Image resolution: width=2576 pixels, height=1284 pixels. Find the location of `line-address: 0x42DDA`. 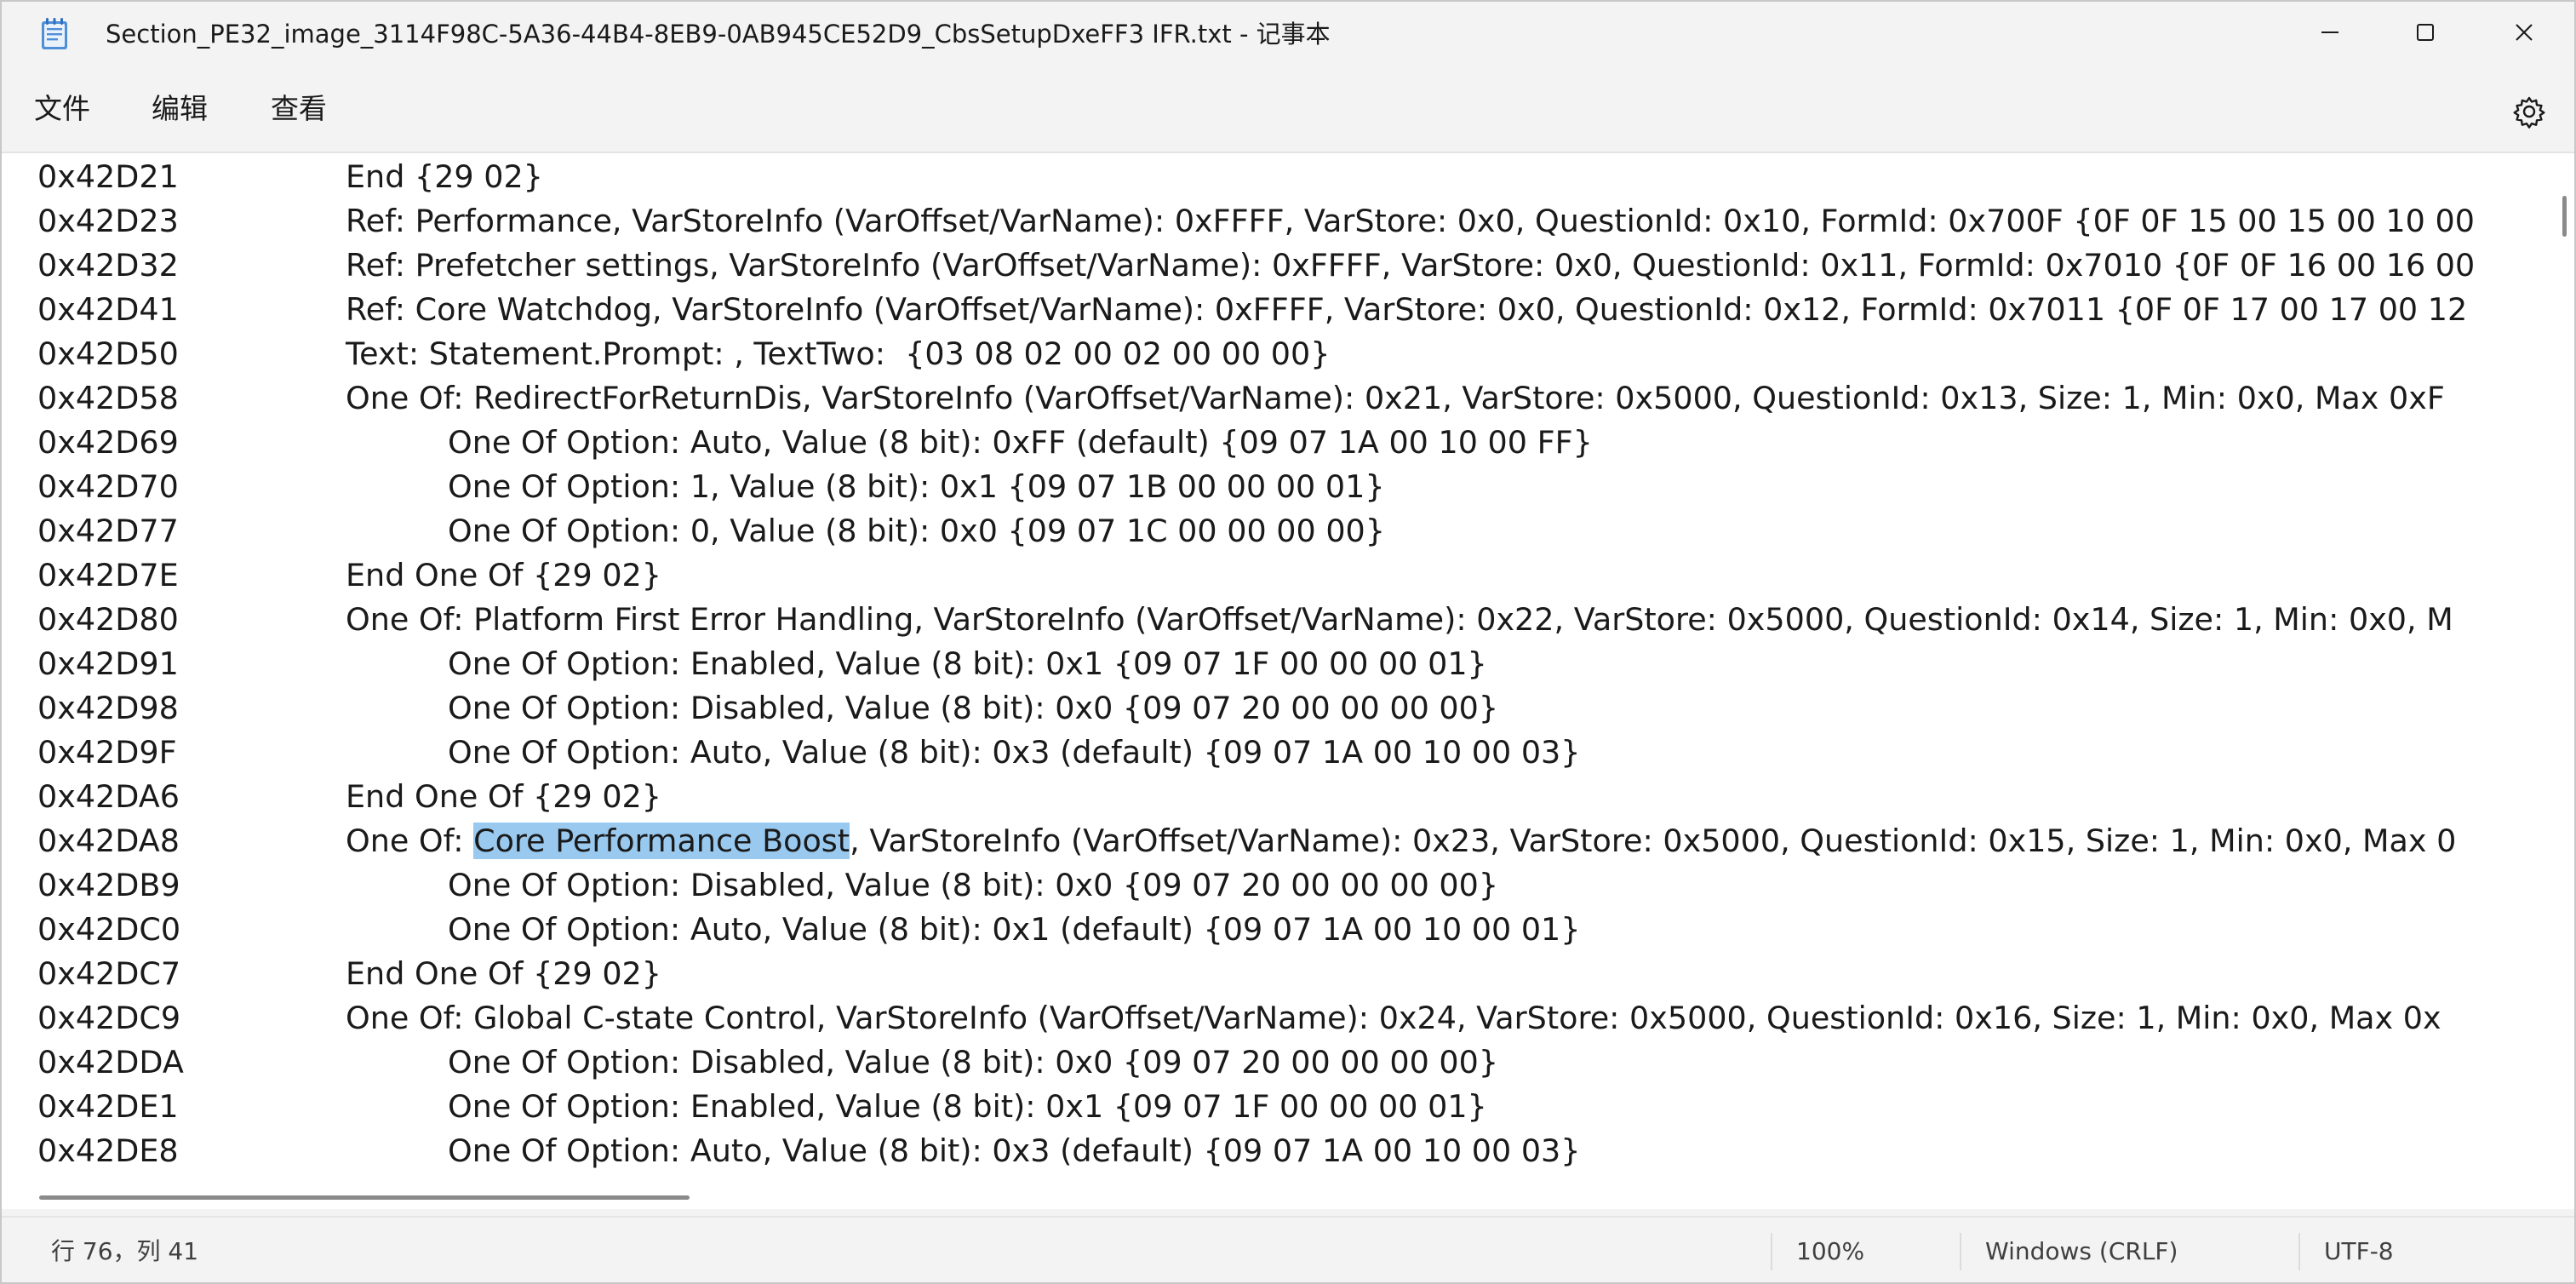

line-address: 0x42DDA is located at coordinates (110, 1062).